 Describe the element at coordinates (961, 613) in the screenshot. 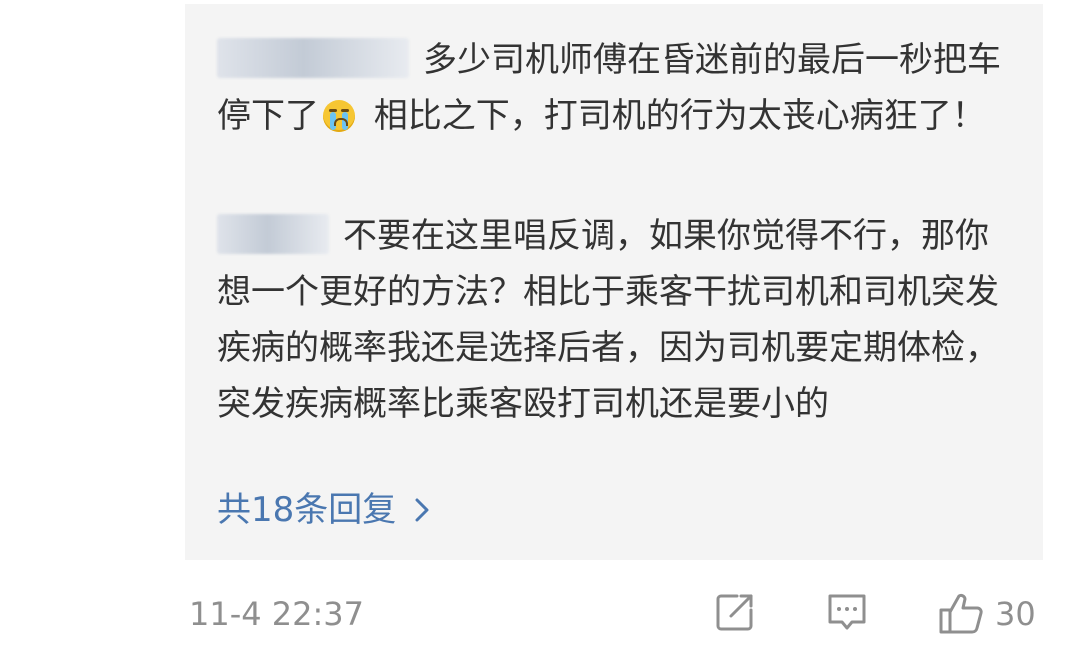

I see `thumbs-up-icon` at that location.